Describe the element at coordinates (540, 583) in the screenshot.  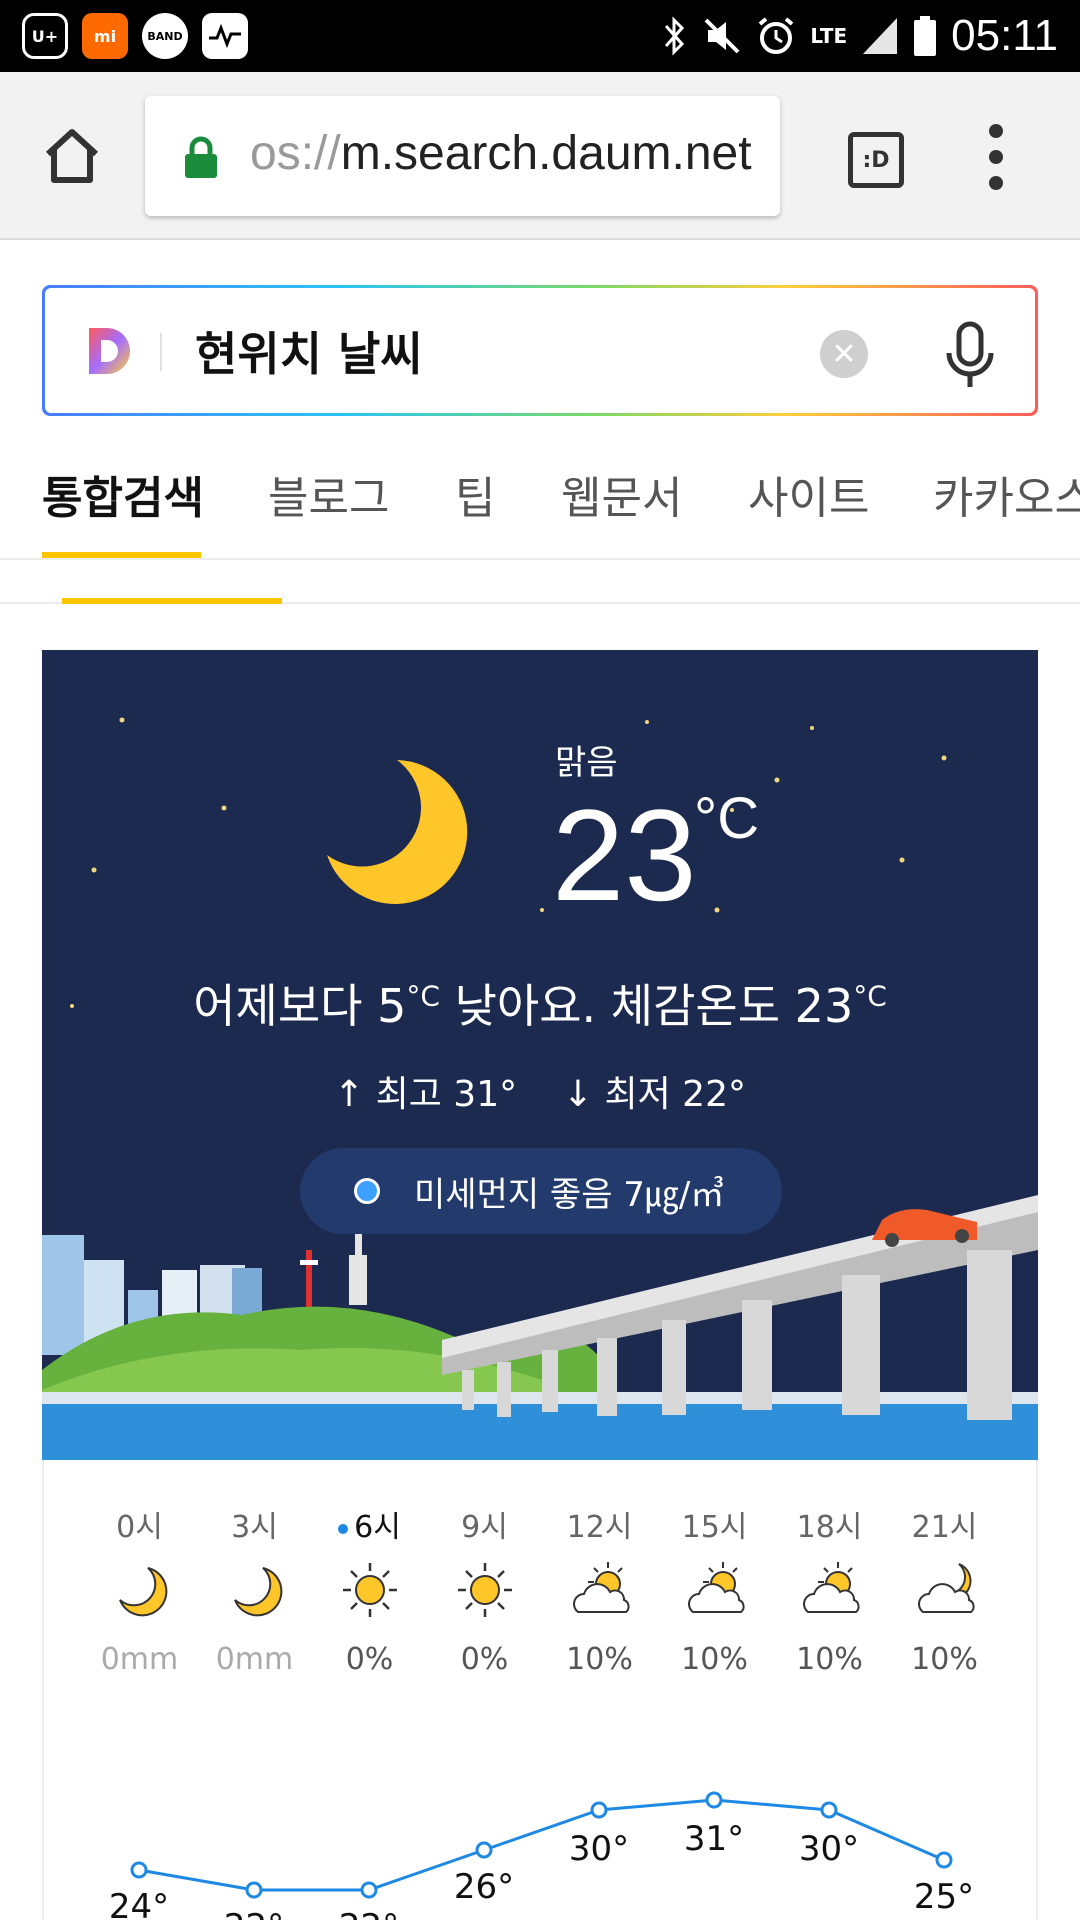
I see `sub-tab-strip` at that location.